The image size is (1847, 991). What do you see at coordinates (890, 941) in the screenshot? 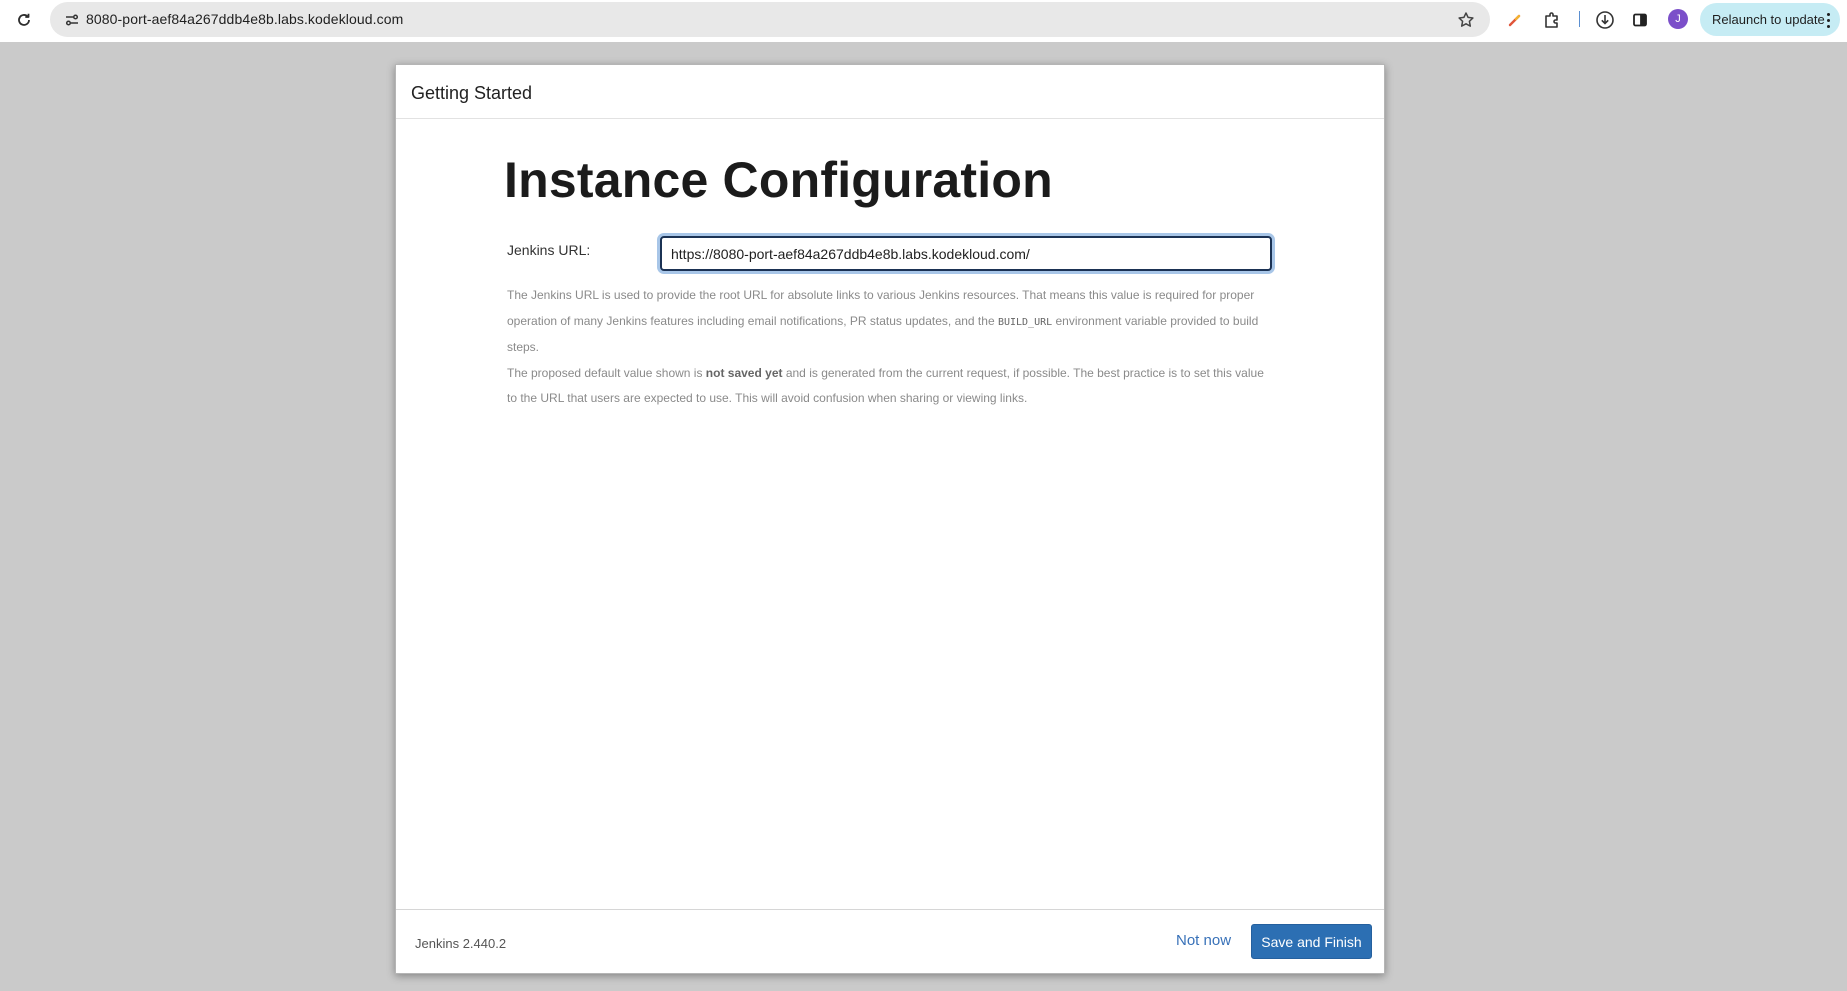
I see `dialog-footer: Jenkins 2.440.2 Not now Save and Finish` at bounding box center [890, 941].